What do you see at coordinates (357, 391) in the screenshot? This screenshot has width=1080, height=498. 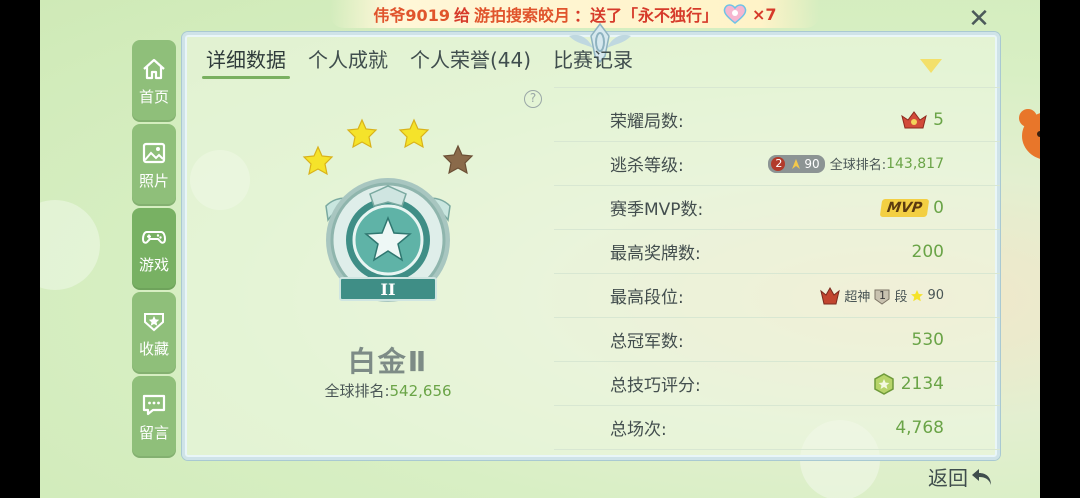 I see `rank-global-label: 全球排名:` at bounding box center [357, 391].